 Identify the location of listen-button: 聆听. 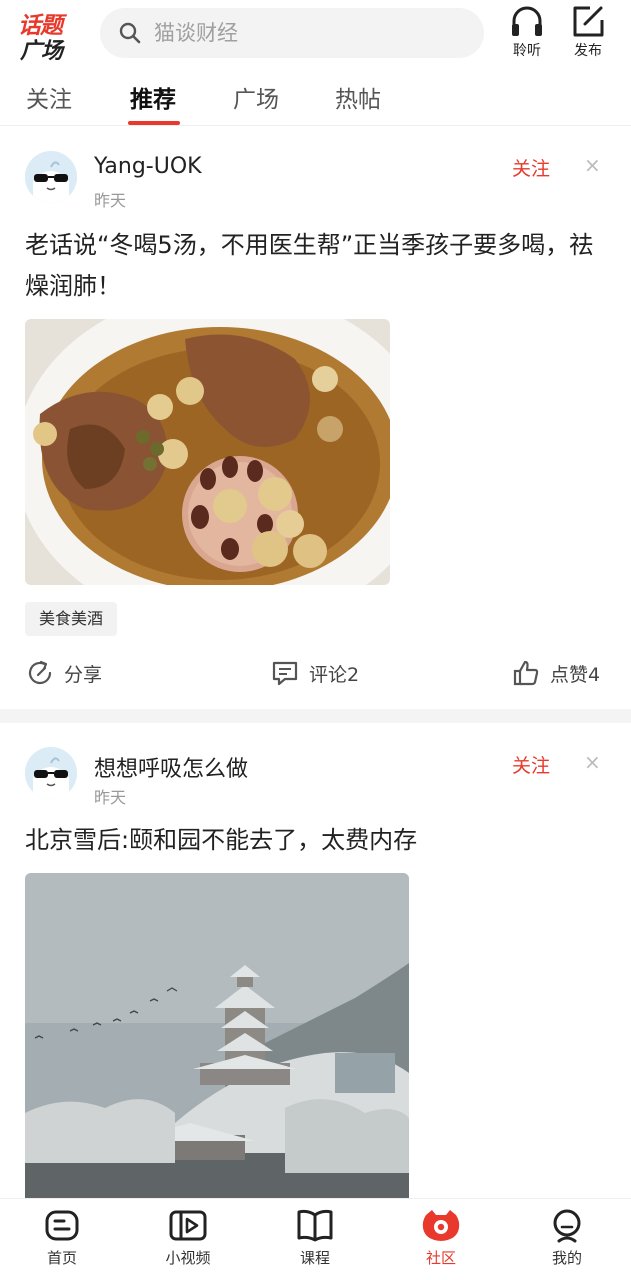
(527, 34).